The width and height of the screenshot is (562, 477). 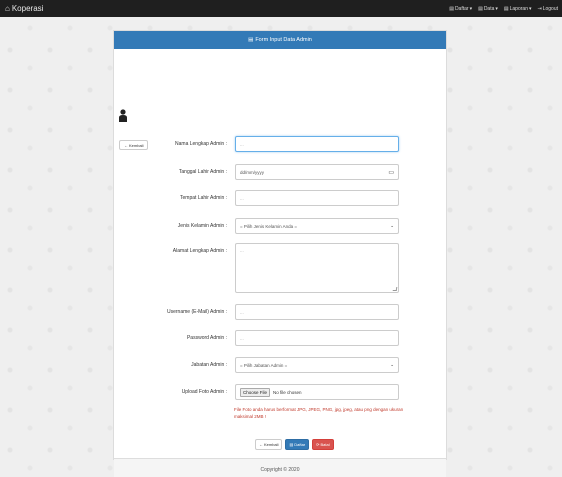 I want to click on nav-menu: ▤ Daftar ▾ ▤ Data ▾ ▤ Laporan ▾ ⇥ Logout, so click(x=503, y=9).